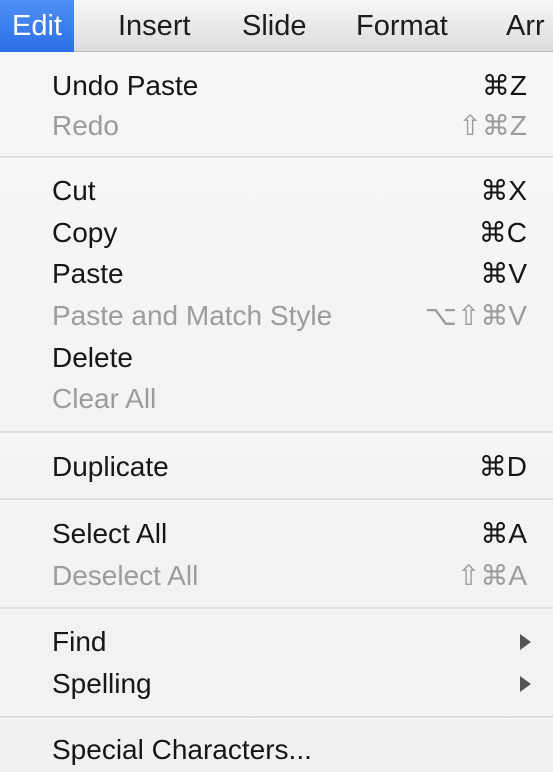 The width and height of the screenshot is (553, 772). What do you see at coordinates (276, 576) in the screenshot?
I see `menu-item-deselect-all: Deselect All ⇧⌘A` at bounding box center [276, 576].